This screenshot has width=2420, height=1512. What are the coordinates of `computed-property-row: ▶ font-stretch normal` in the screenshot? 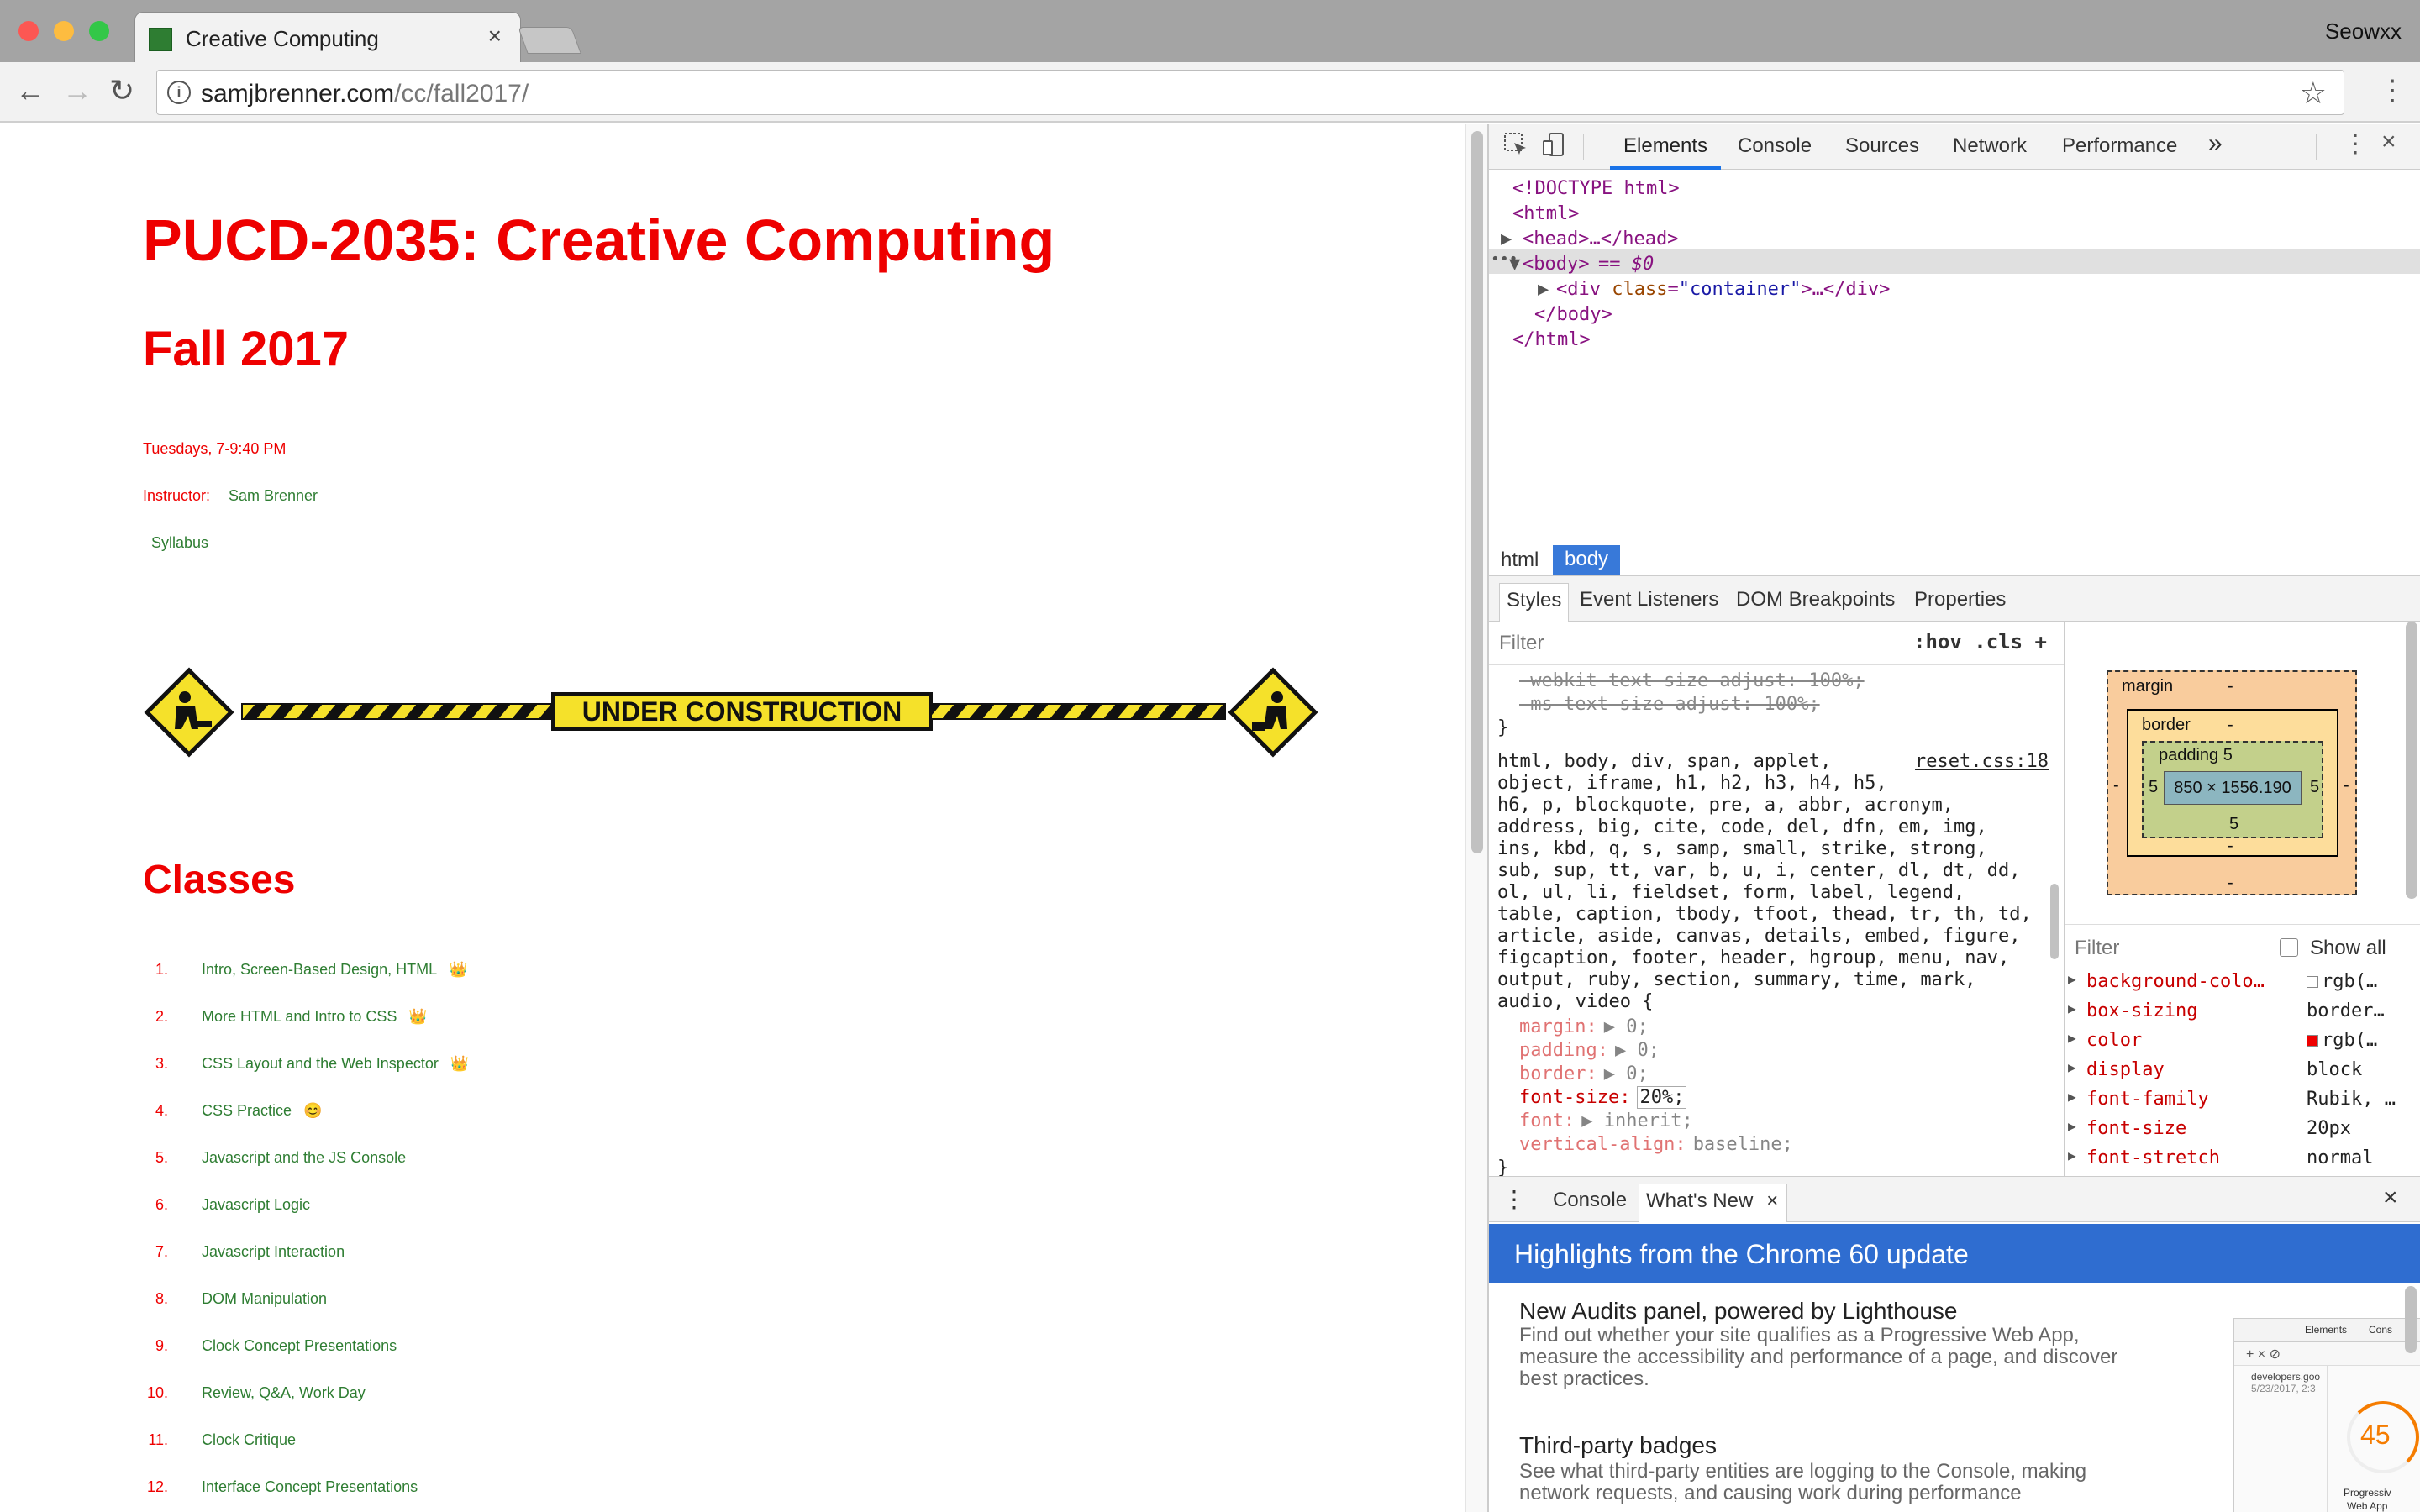 It's located at (2233, 1160).